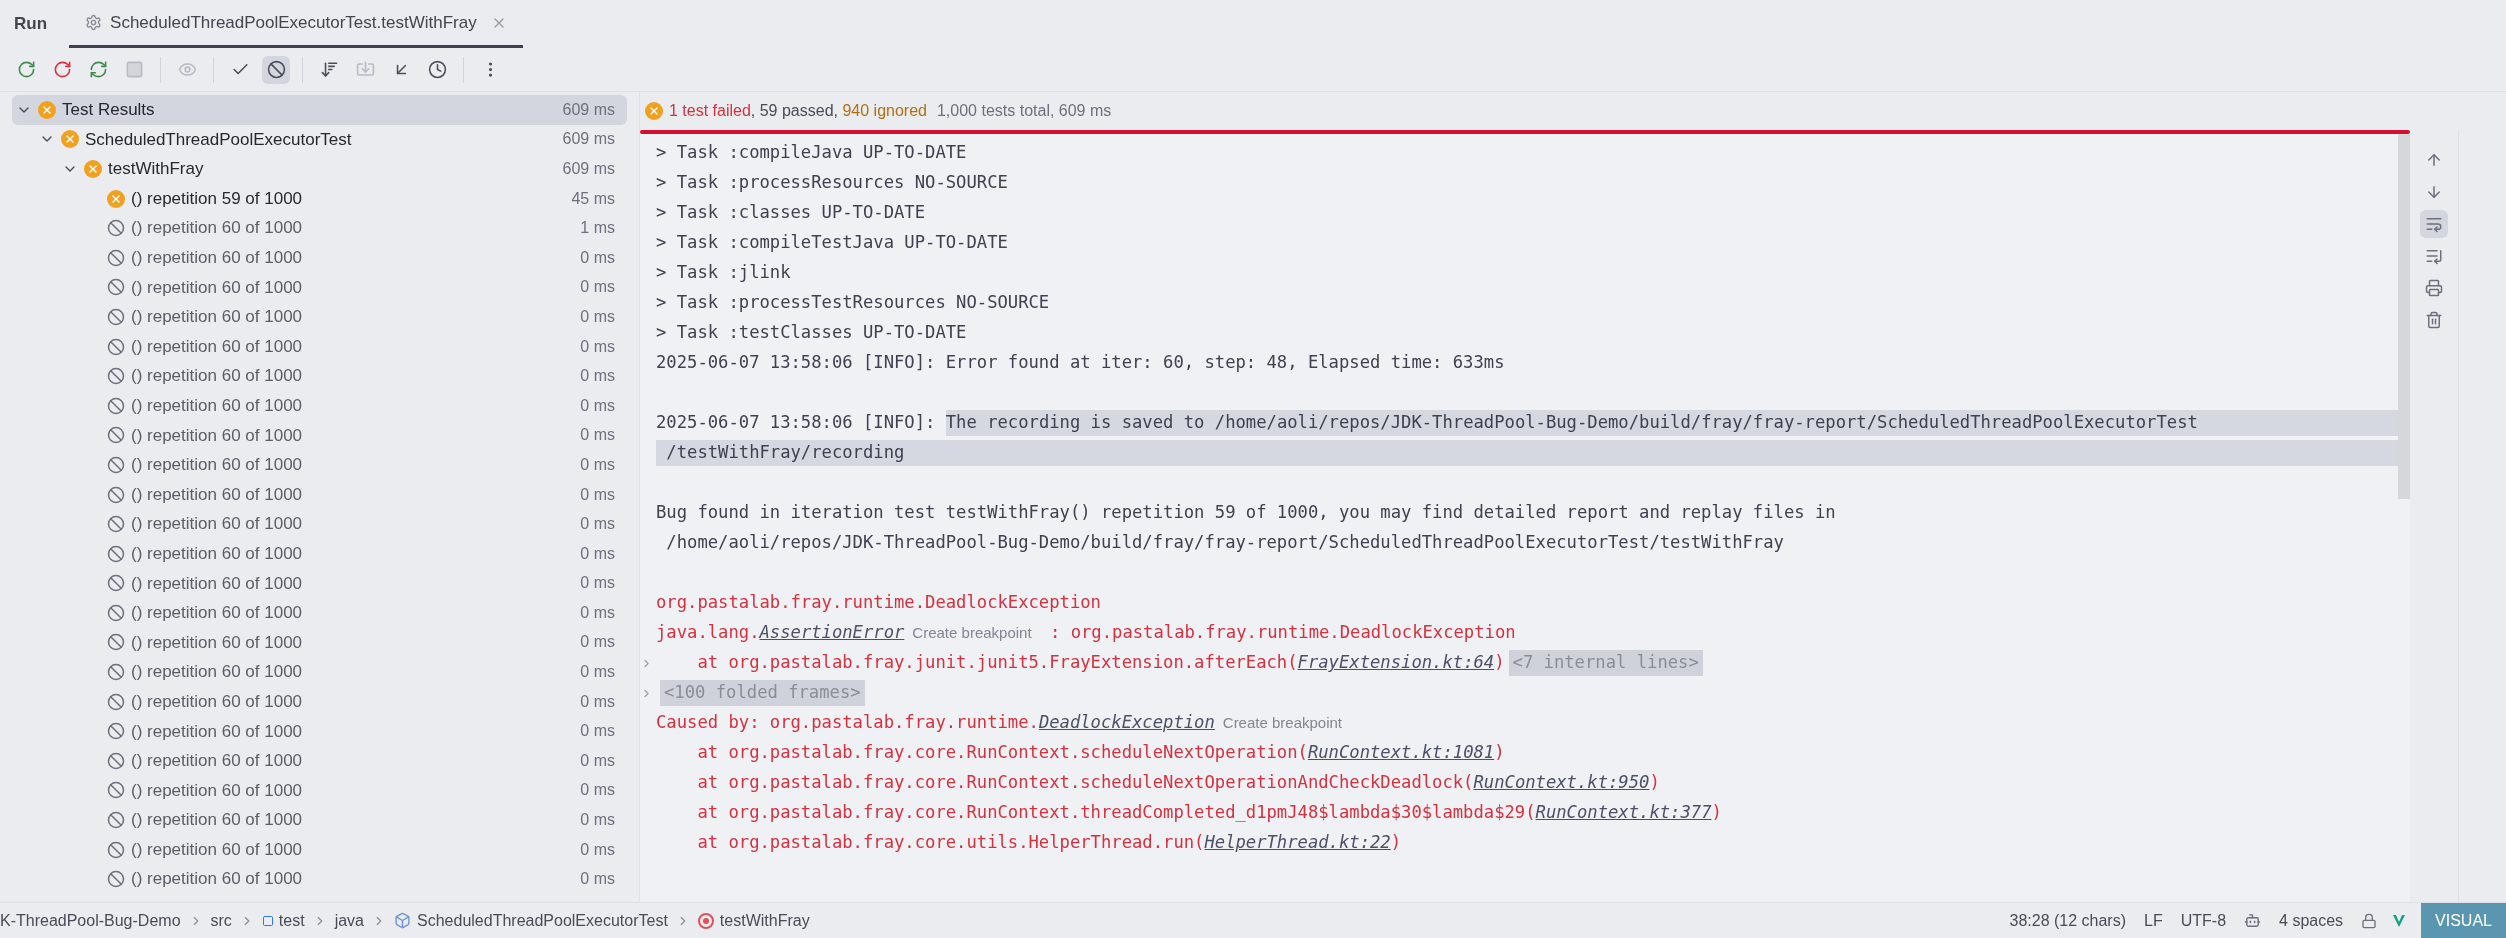 Image resolution: width=2506 pixels, height=938 pixels. Describe the element at coordinates (221, 920) in the screenshot. I see `breadcrumb-item: src` at that location.